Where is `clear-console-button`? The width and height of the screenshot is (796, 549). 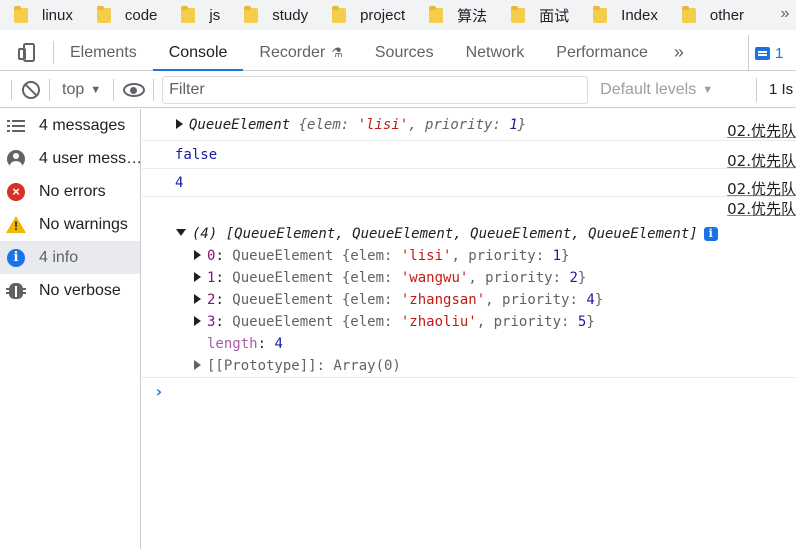
clear-console-button is located at coordinates (31, 89).